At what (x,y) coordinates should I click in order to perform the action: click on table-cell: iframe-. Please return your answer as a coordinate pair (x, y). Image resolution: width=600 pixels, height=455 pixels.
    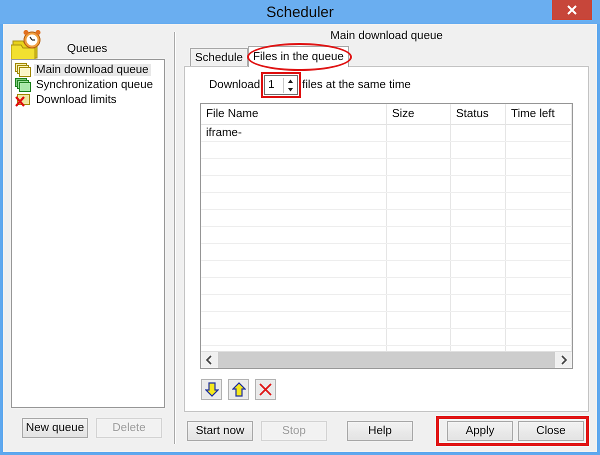
    Looking at the image, I should click on (294, 133).